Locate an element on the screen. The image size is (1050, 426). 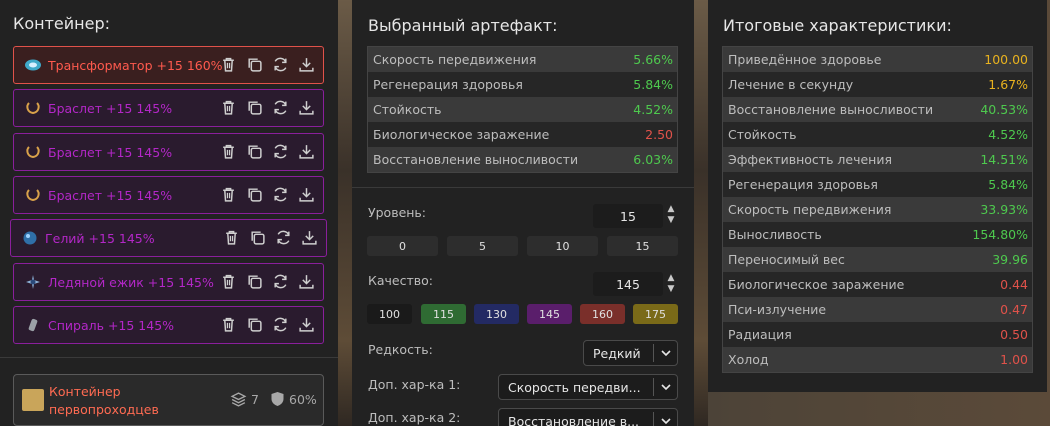
quick-set-button: 130 is located at coordinates (496, 314).